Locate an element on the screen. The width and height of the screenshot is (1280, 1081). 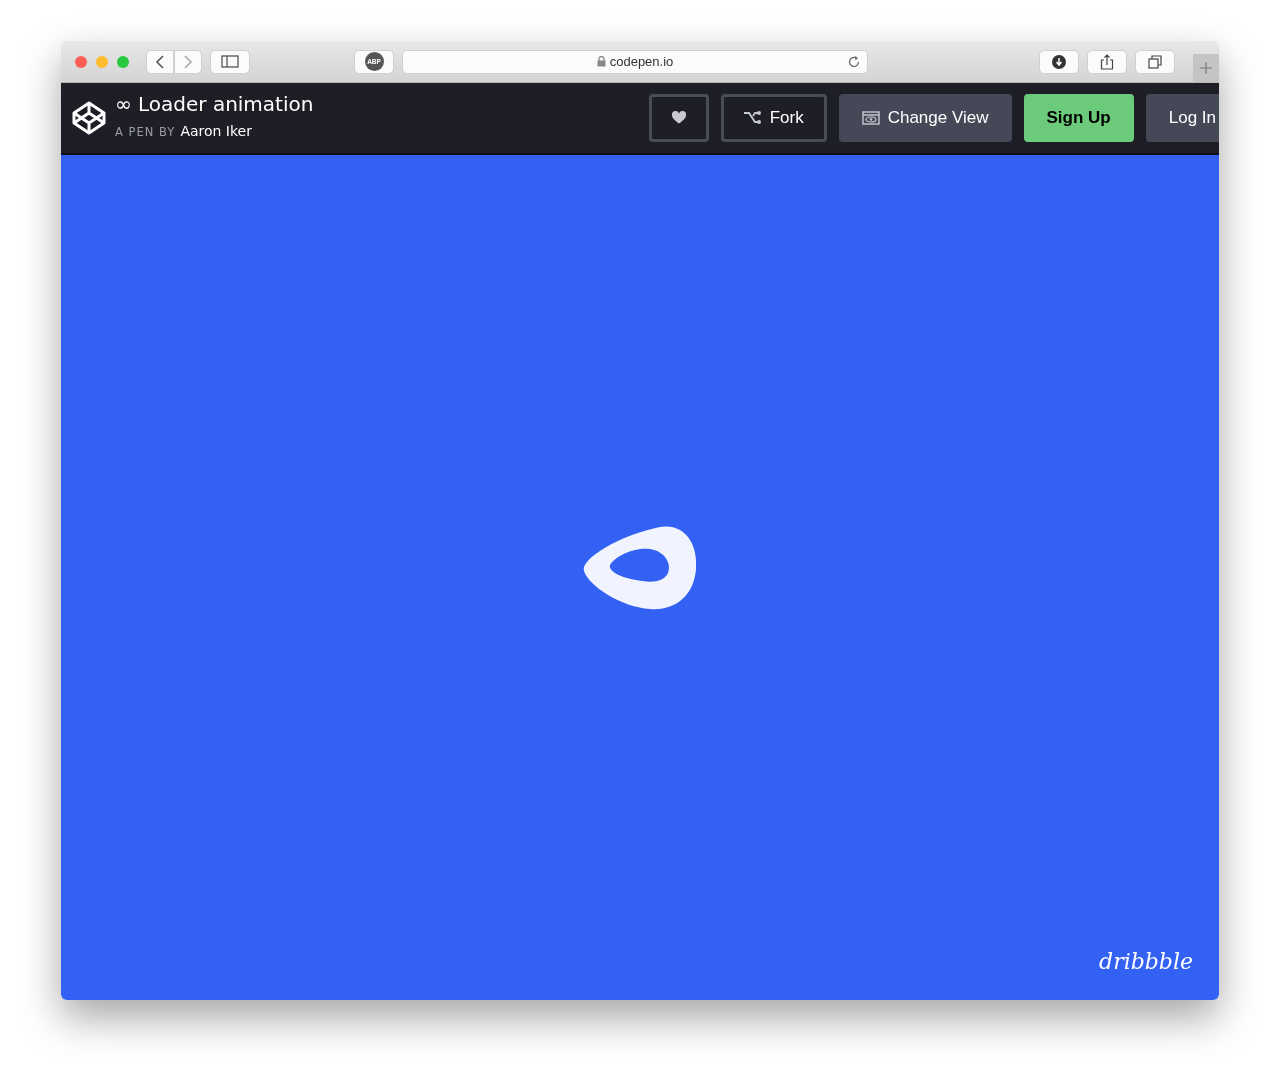
cube-logo-icon is located at coordinates (89, 118).